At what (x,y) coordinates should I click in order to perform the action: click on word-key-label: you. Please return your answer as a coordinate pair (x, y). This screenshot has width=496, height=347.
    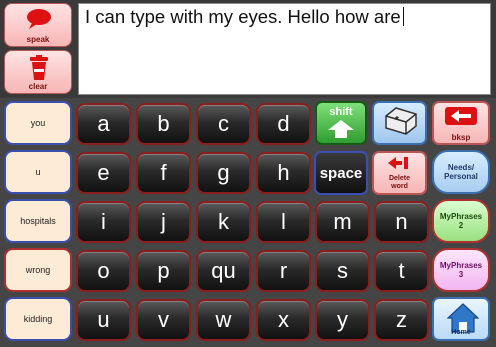
    Looking at the image, I should click on (38, 123).